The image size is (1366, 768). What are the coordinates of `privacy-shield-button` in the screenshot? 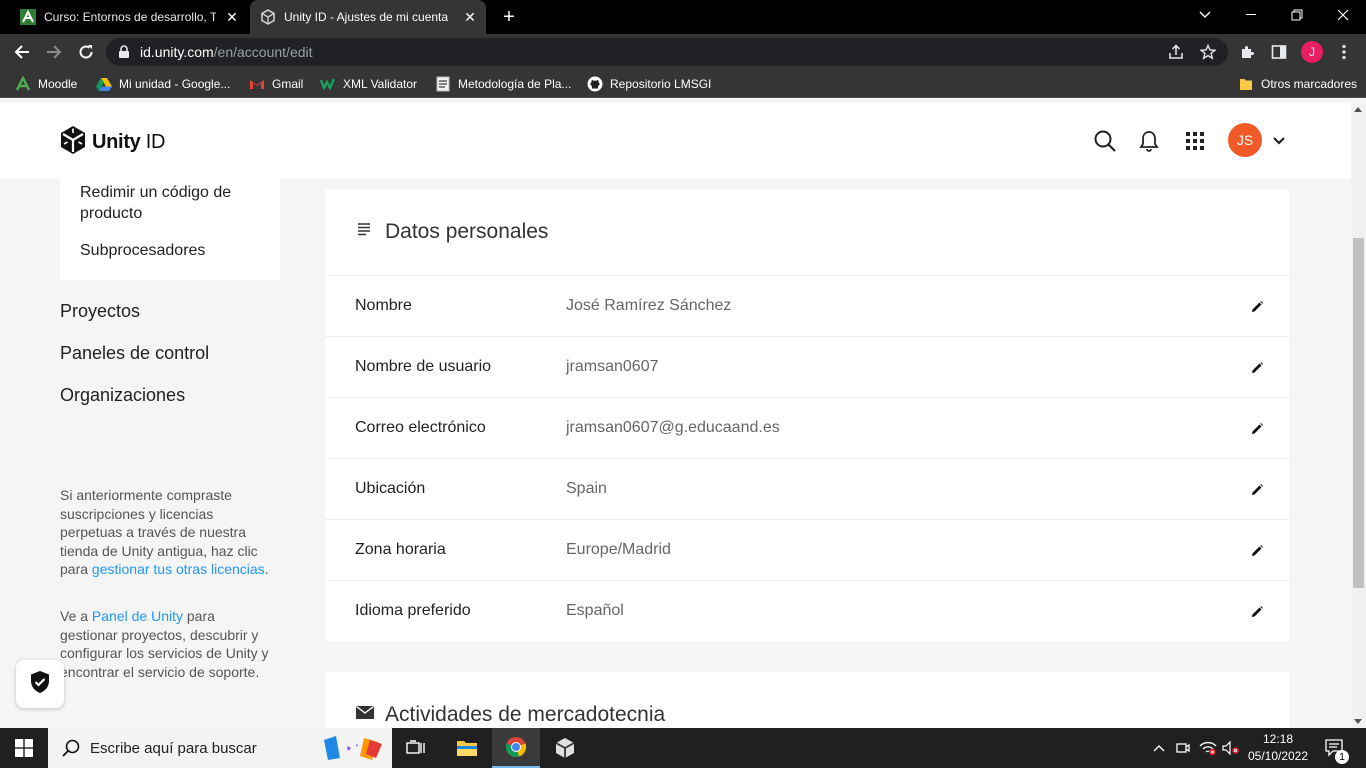 It's located at (40, 684).